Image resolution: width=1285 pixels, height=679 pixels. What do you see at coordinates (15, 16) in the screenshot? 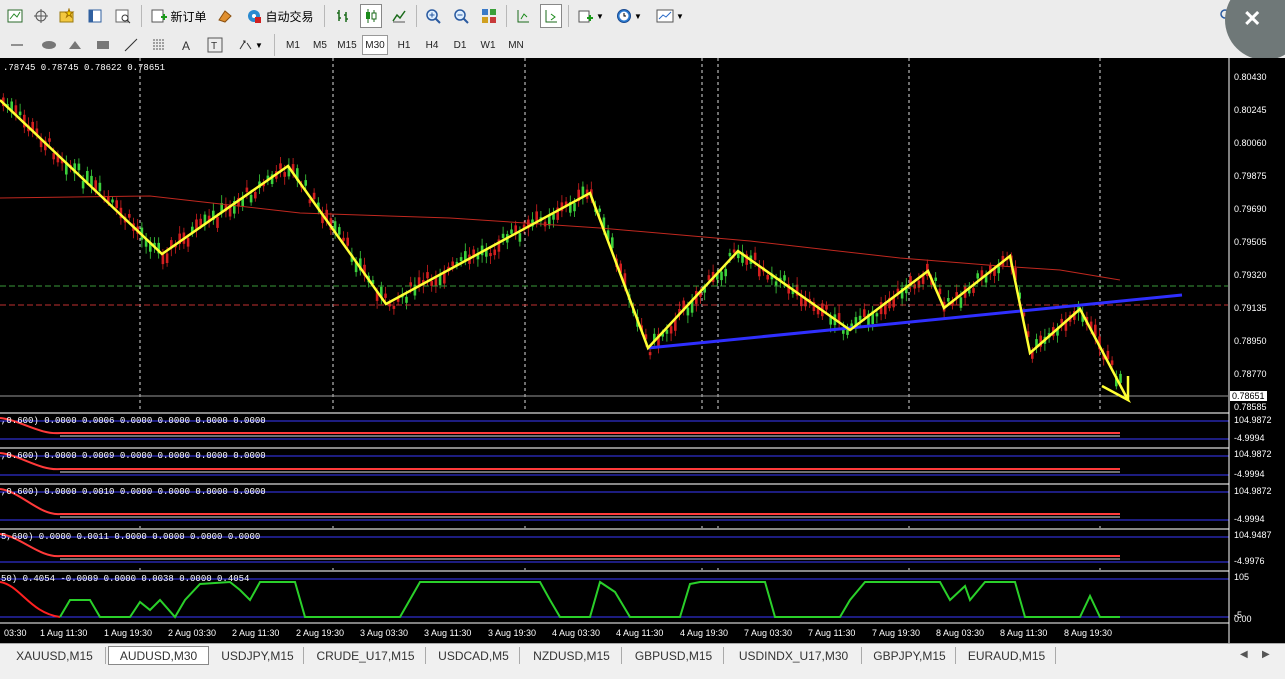
I see `new-chart-icon` at bounding box center [15, 16].